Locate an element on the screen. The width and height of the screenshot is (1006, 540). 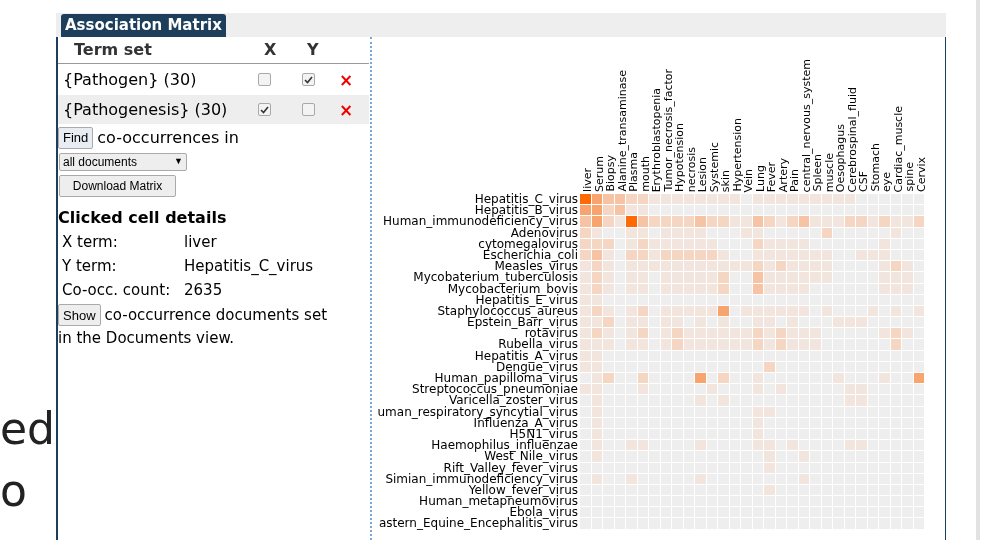
column-label: Artery is located at coordinates (783, 174).